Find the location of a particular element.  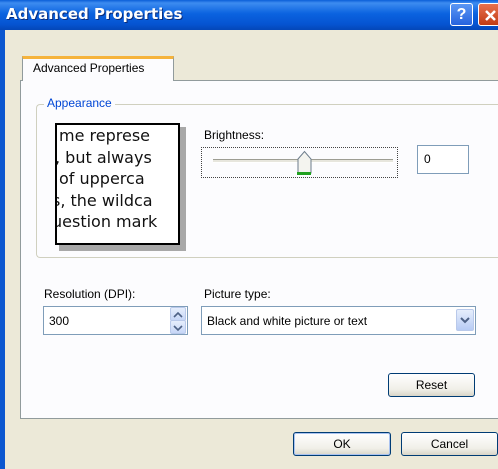

picture-type-label: Picture type: is located at coordinates (237, 294).